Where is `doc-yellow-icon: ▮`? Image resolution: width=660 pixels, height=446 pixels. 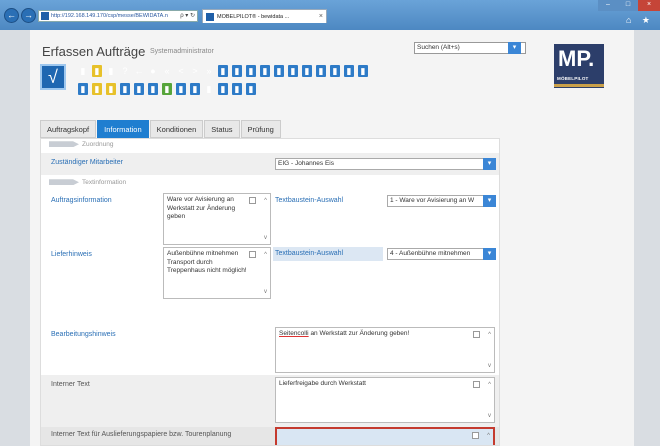 doc-yellow-icon: ▮ is located at coordinates (97, 89).